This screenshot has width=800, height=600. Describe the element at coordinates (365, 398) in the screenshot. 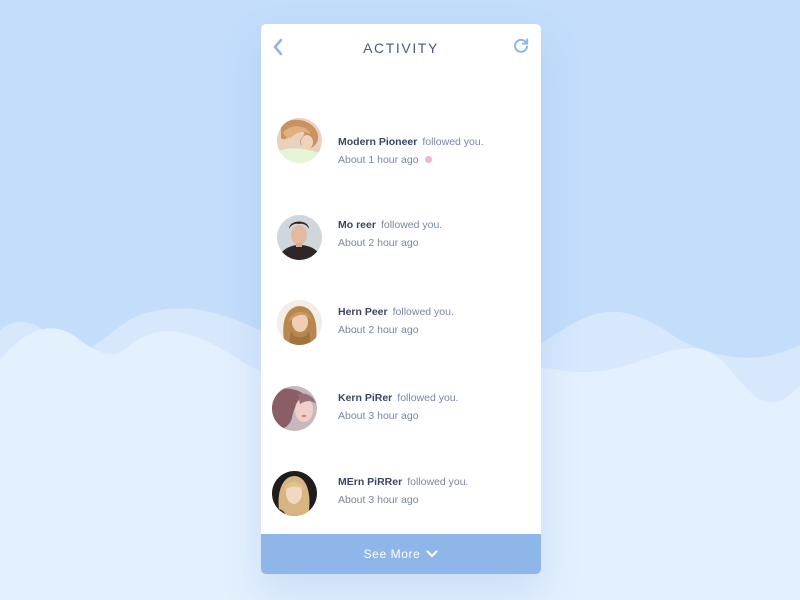

I see `user-name: Kern PiRer` at that location.